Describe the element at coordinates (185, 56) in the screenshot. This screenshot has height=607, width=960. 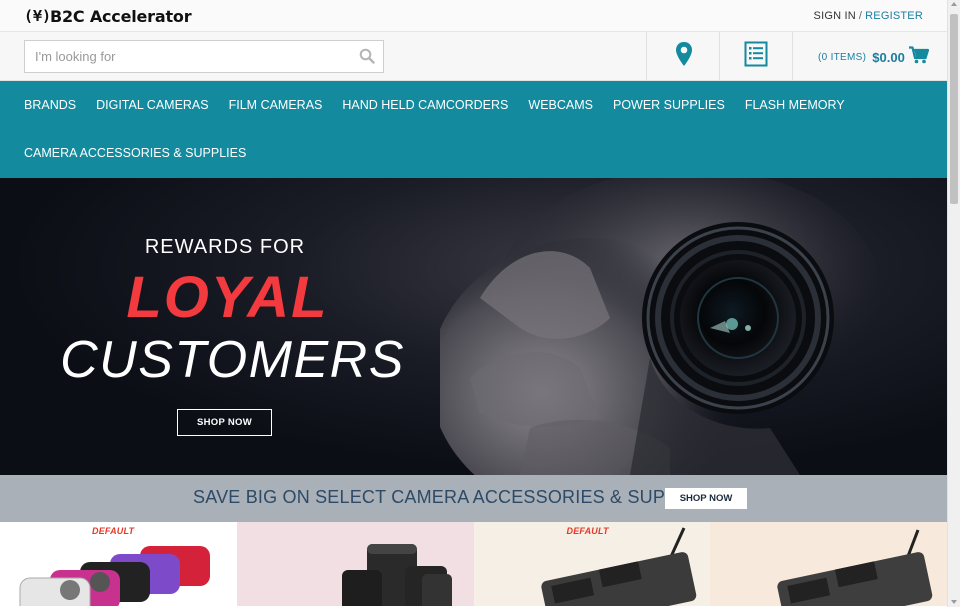
I see `search-input` at that location.